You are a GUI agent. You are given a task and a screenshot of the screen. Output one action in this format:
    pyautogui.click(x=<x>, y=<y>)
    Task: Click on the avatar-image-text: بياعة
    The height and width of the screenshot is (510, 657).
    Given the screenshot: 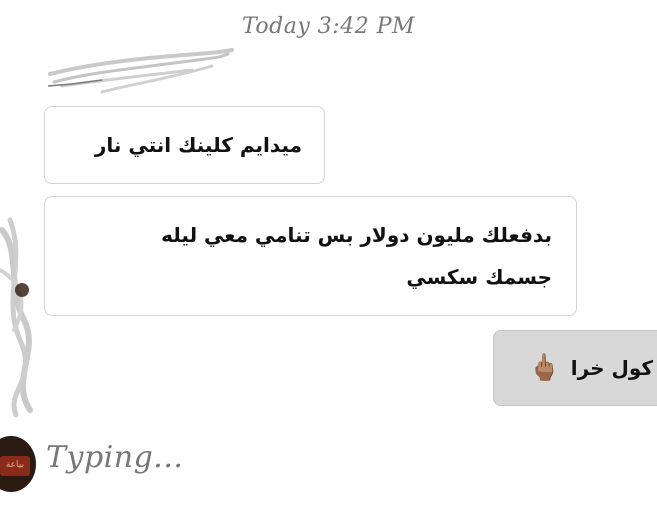 What is the action you would take?
    pyautogui.click(x=14, y=465)
    